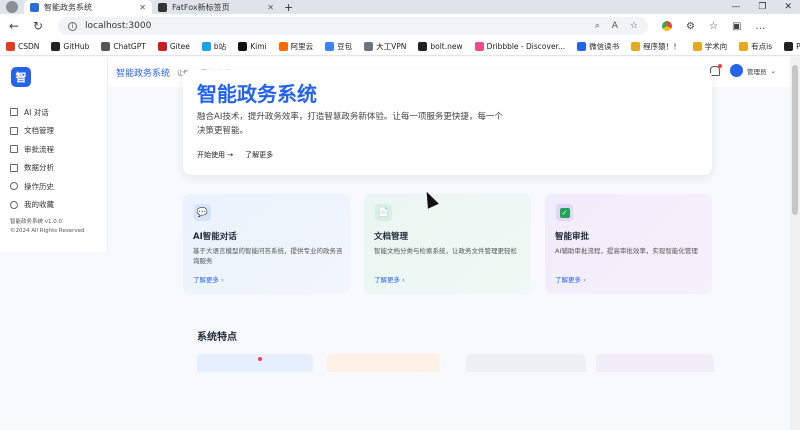 This screenshot has height=430, width=800. I want to click on zoom-icon: ⌕, so click(597, 26).